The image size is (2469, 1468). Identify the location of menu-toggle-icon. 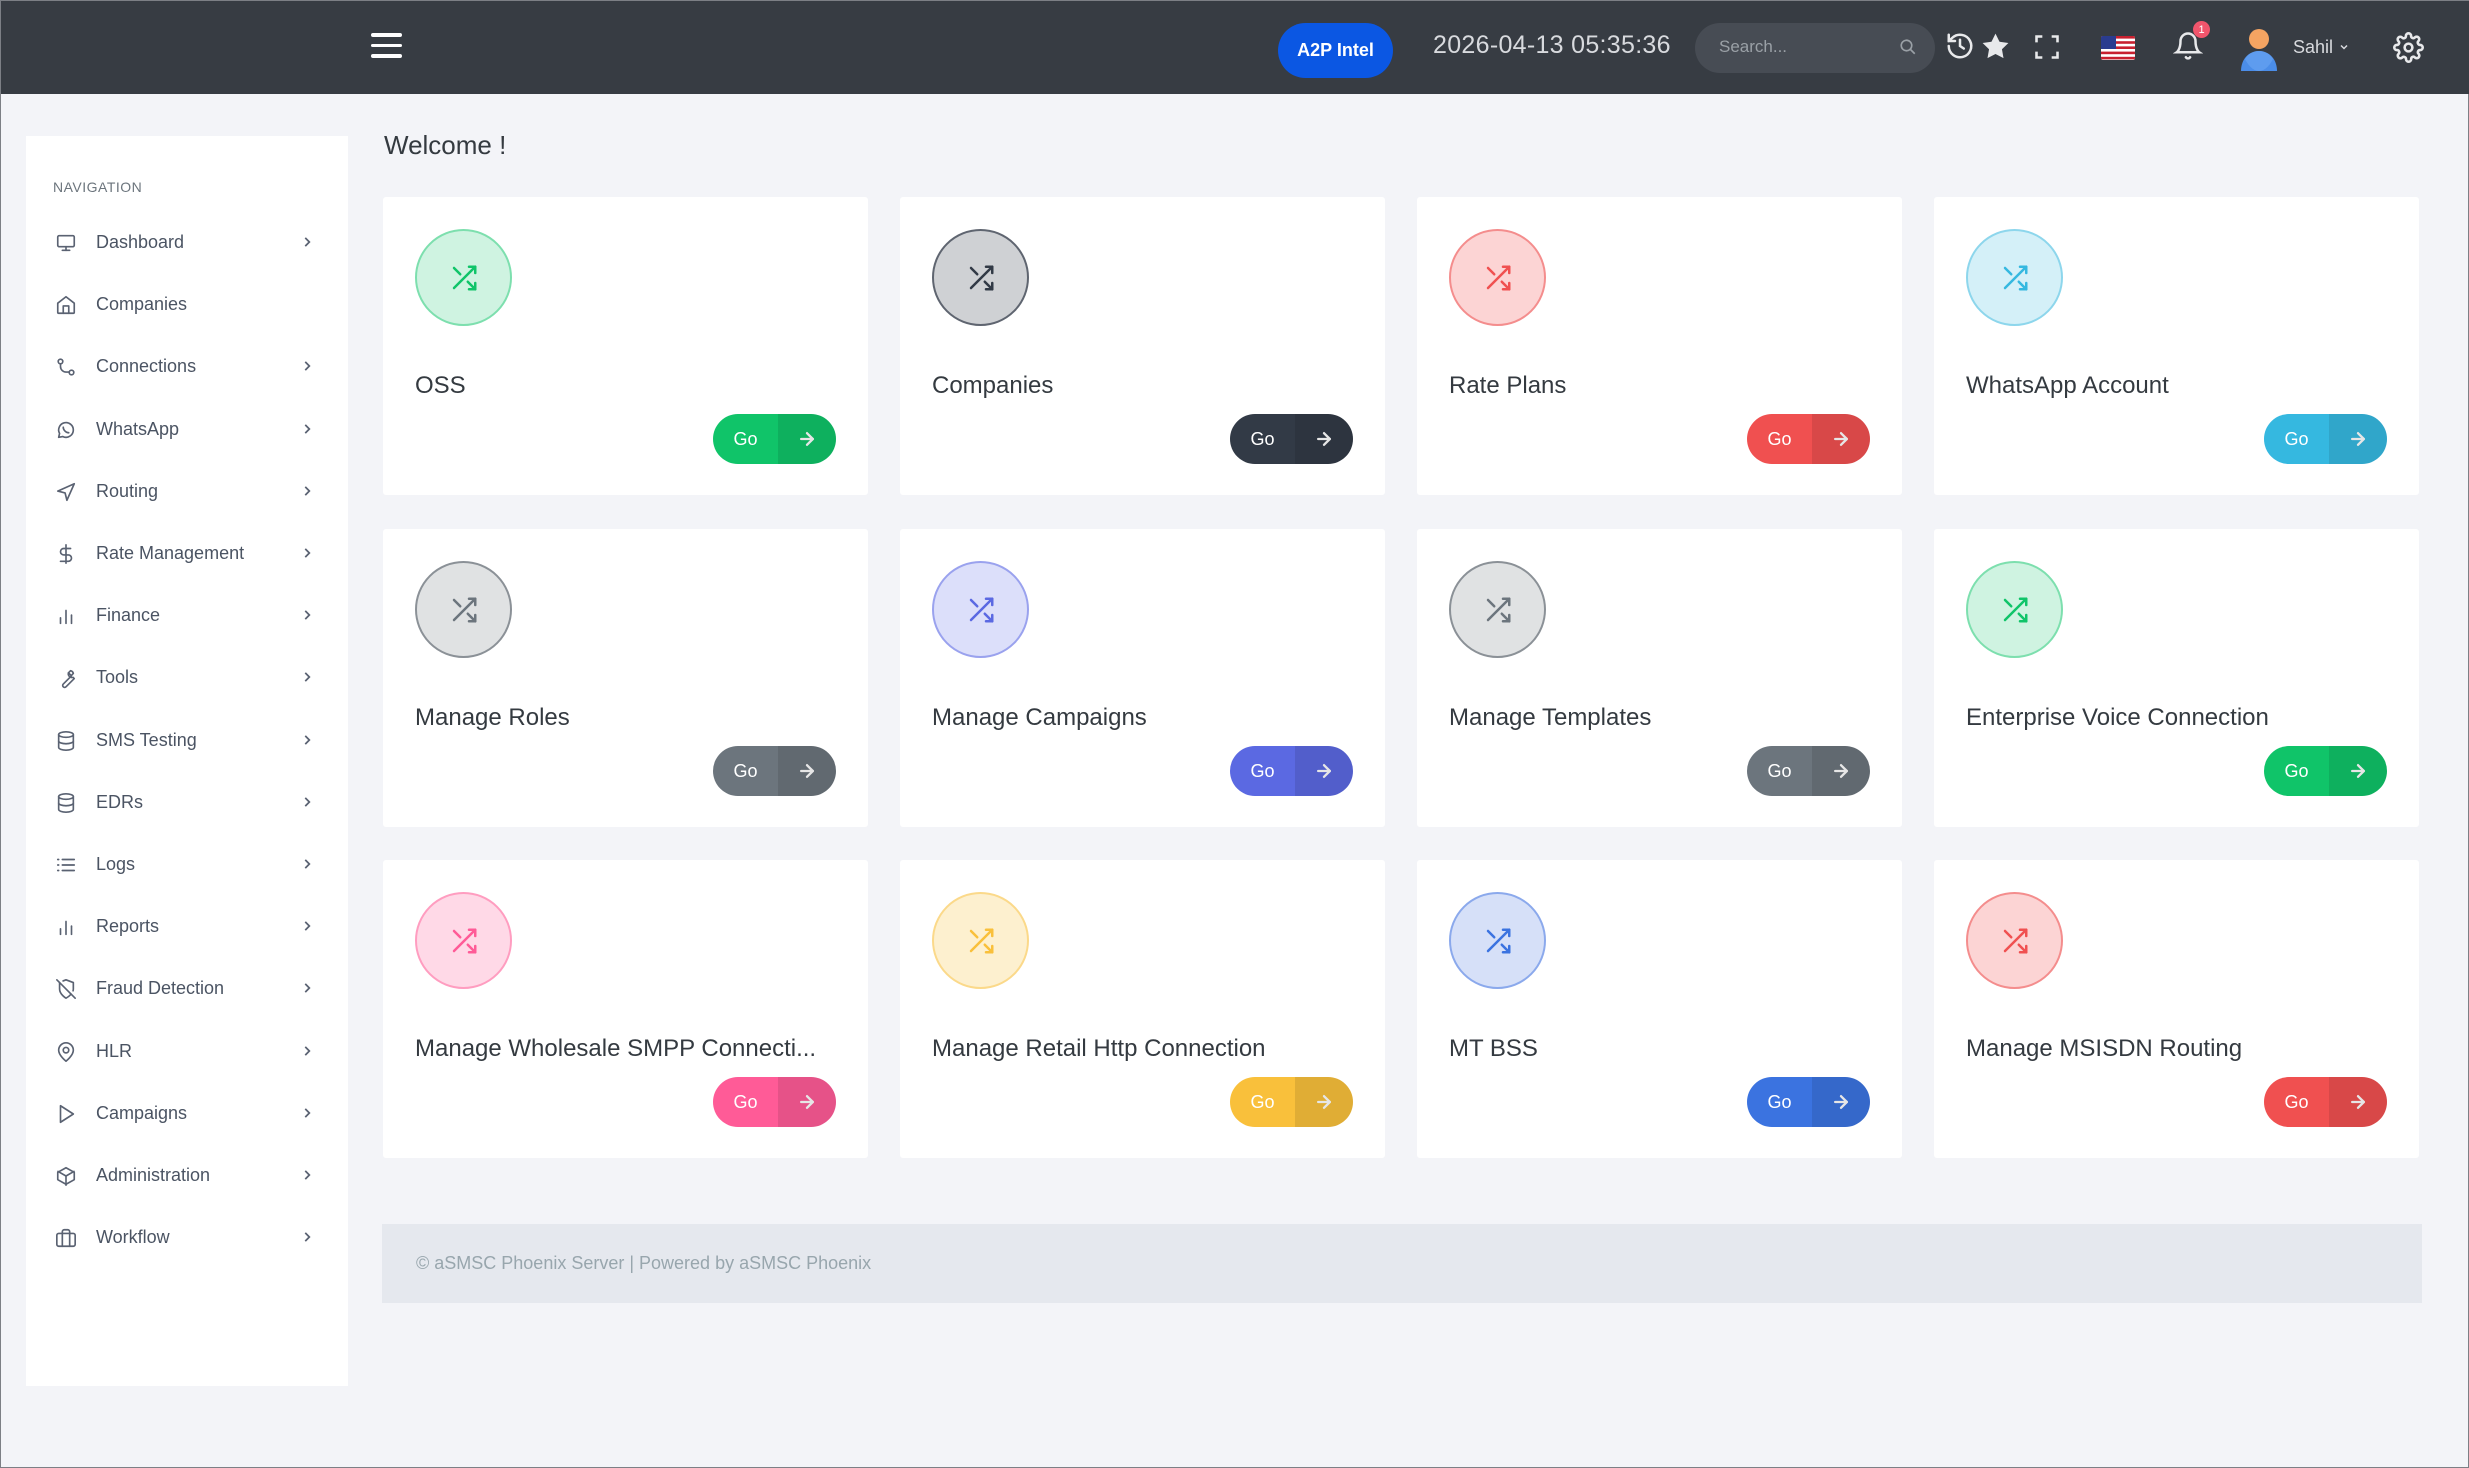
(386, 45).